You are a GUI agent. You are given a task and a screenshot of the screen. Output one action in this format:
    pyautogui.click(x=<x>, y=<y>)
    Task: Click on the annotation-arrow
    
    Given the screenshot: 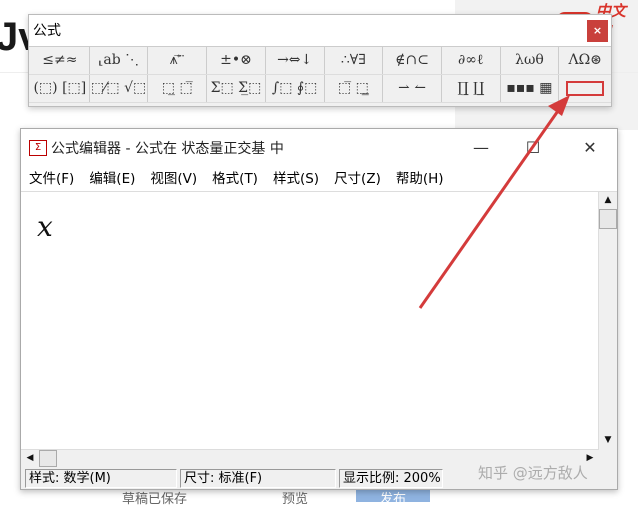 What is the action you would take?
    pyautogui.click(x=494, y=202)
    